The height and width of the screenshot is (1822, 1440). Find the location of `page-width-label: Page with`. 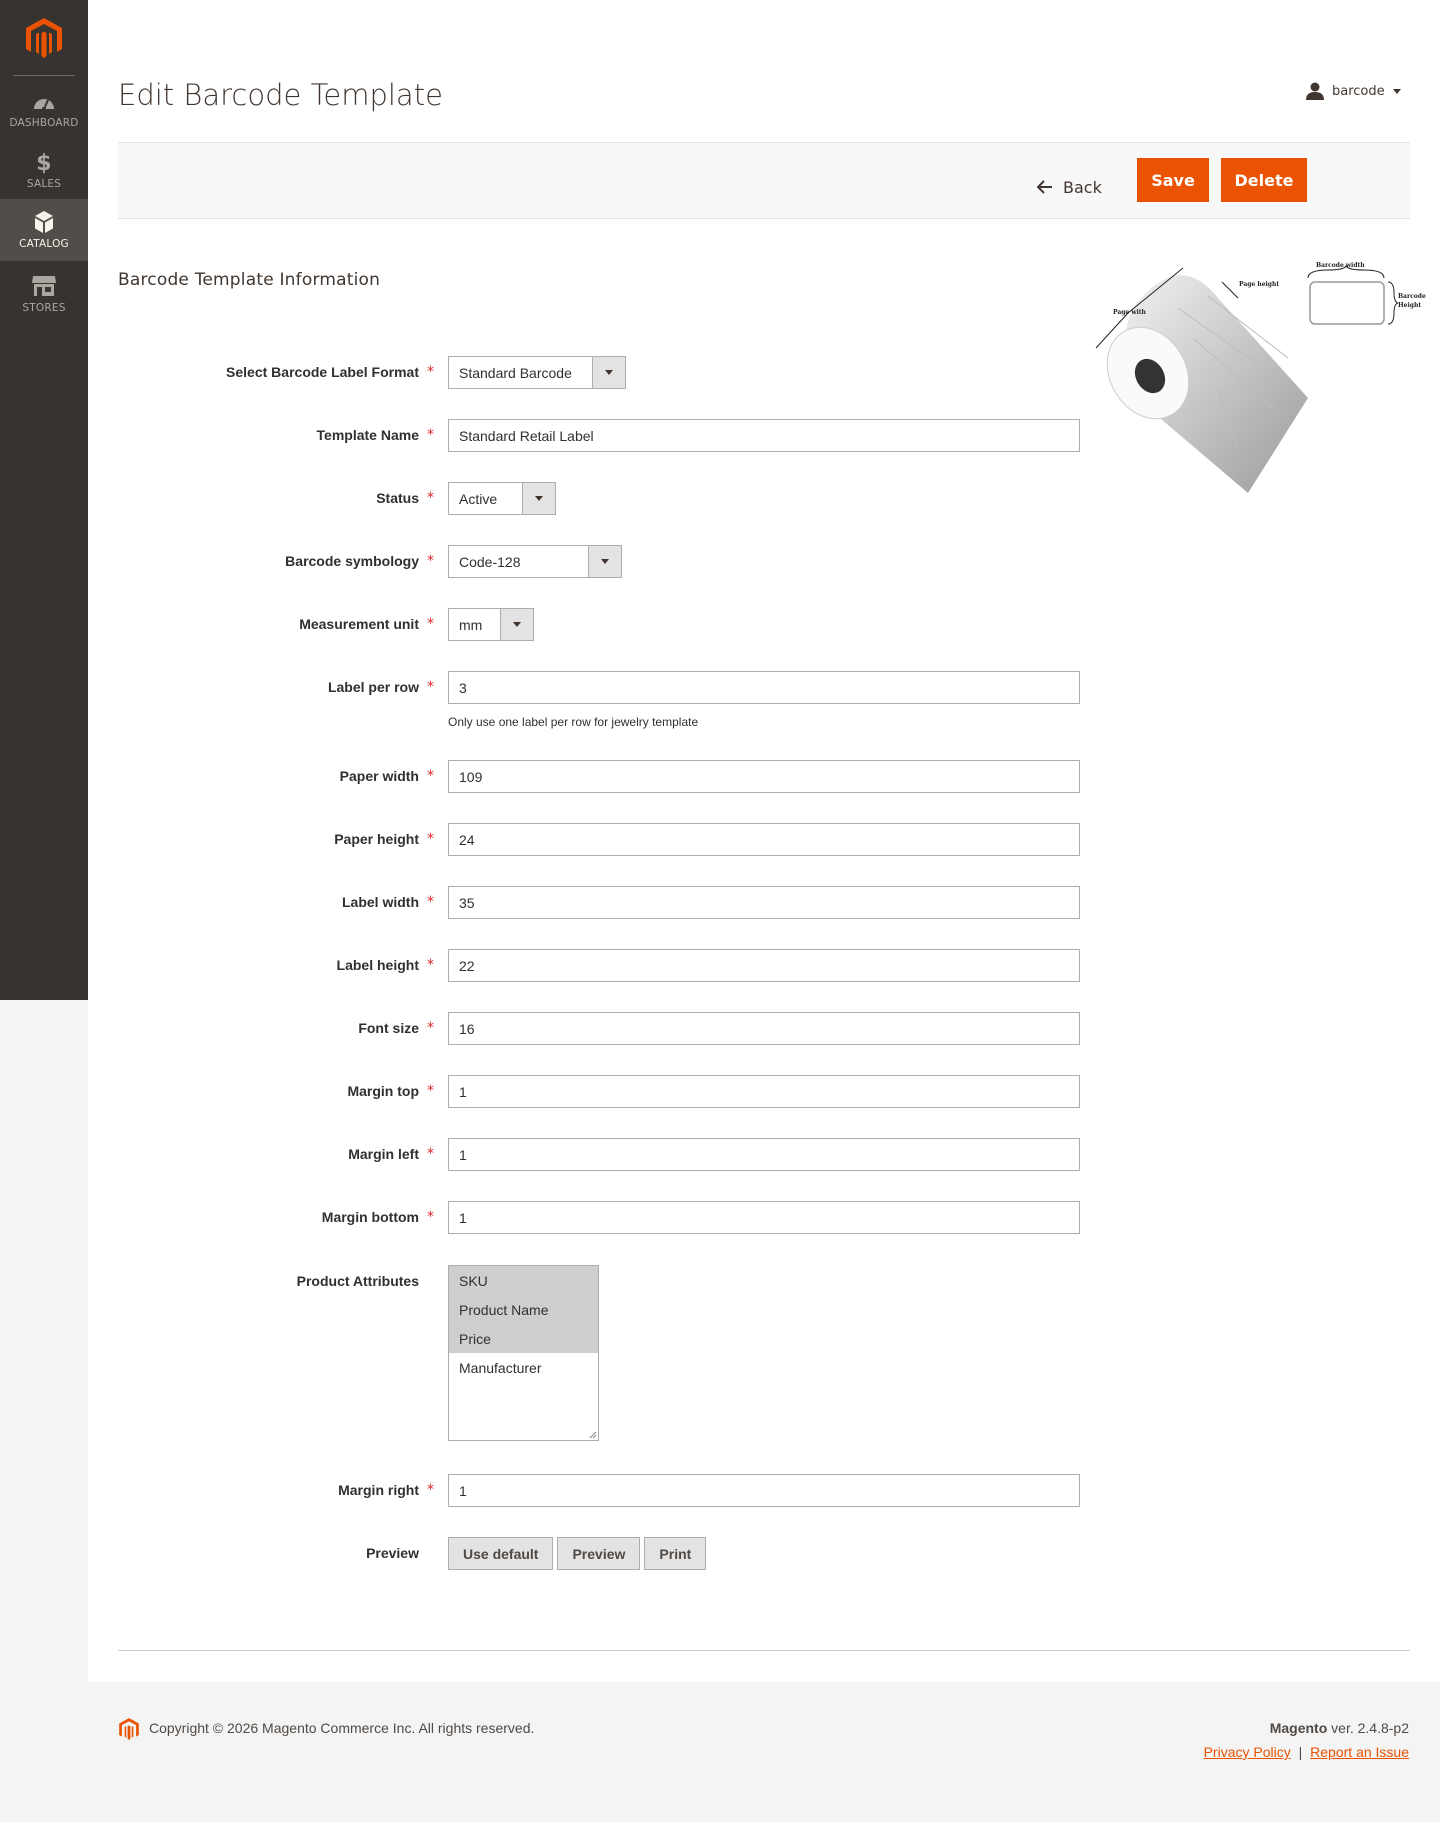

page-width-label: Page with is located at coordinates (1130, 312).